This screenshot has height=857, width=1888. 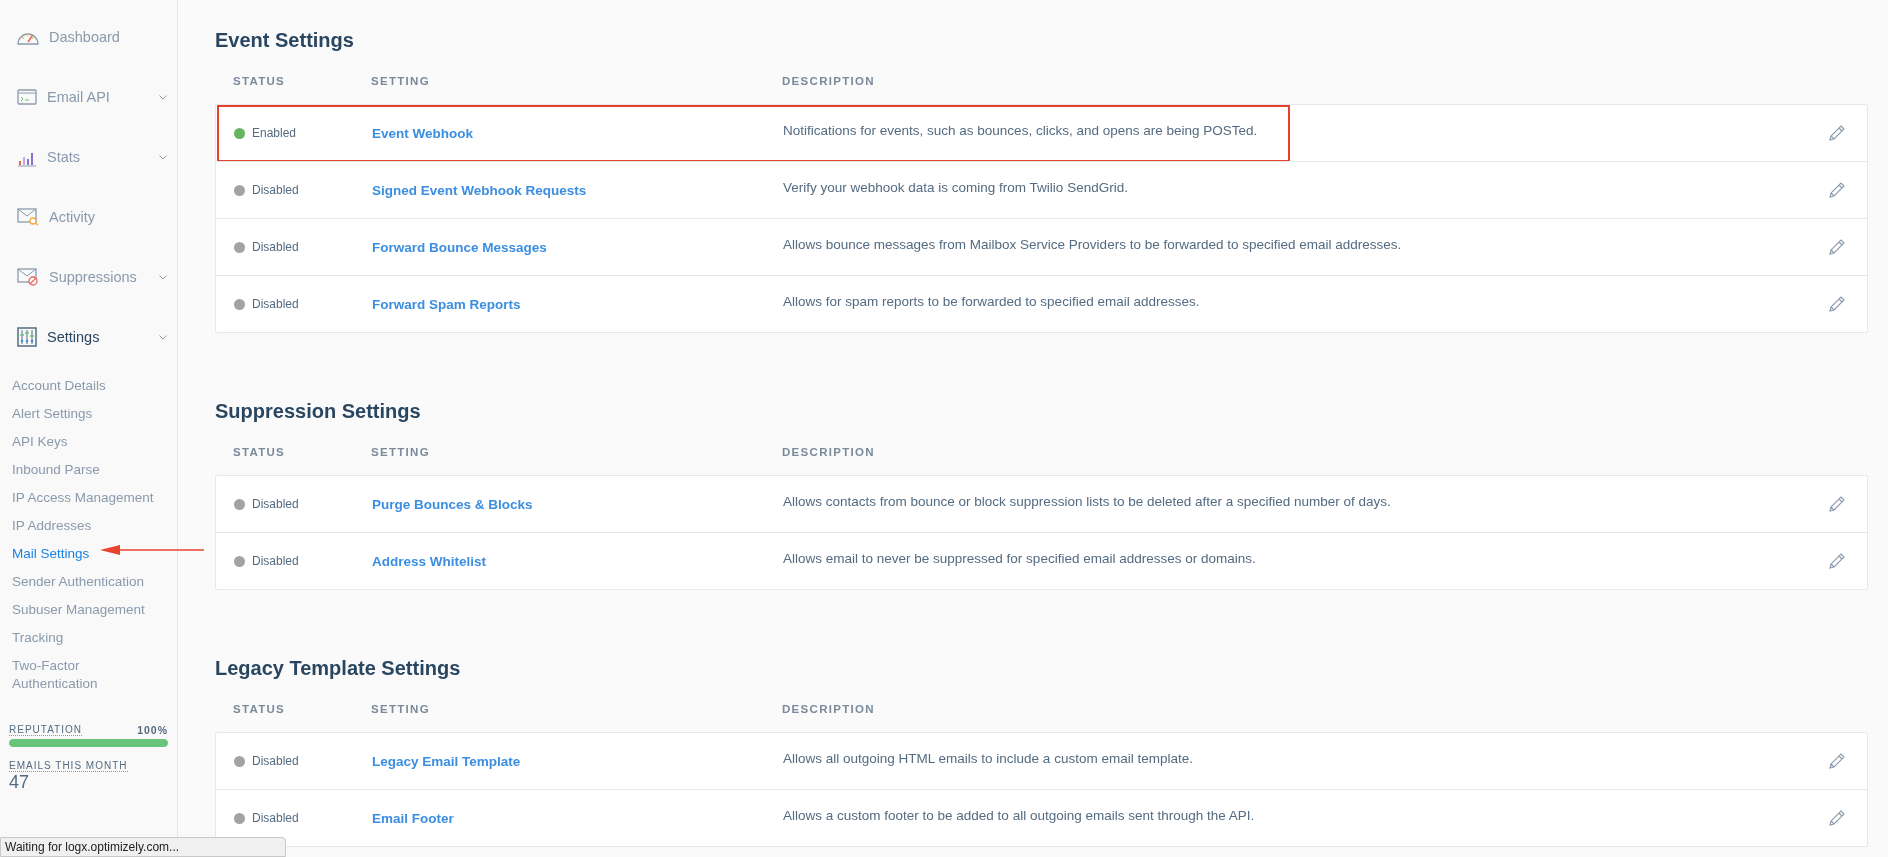 I want to click on emails-label: EMAILS THIS MONTH, so click(x=68, y=766).